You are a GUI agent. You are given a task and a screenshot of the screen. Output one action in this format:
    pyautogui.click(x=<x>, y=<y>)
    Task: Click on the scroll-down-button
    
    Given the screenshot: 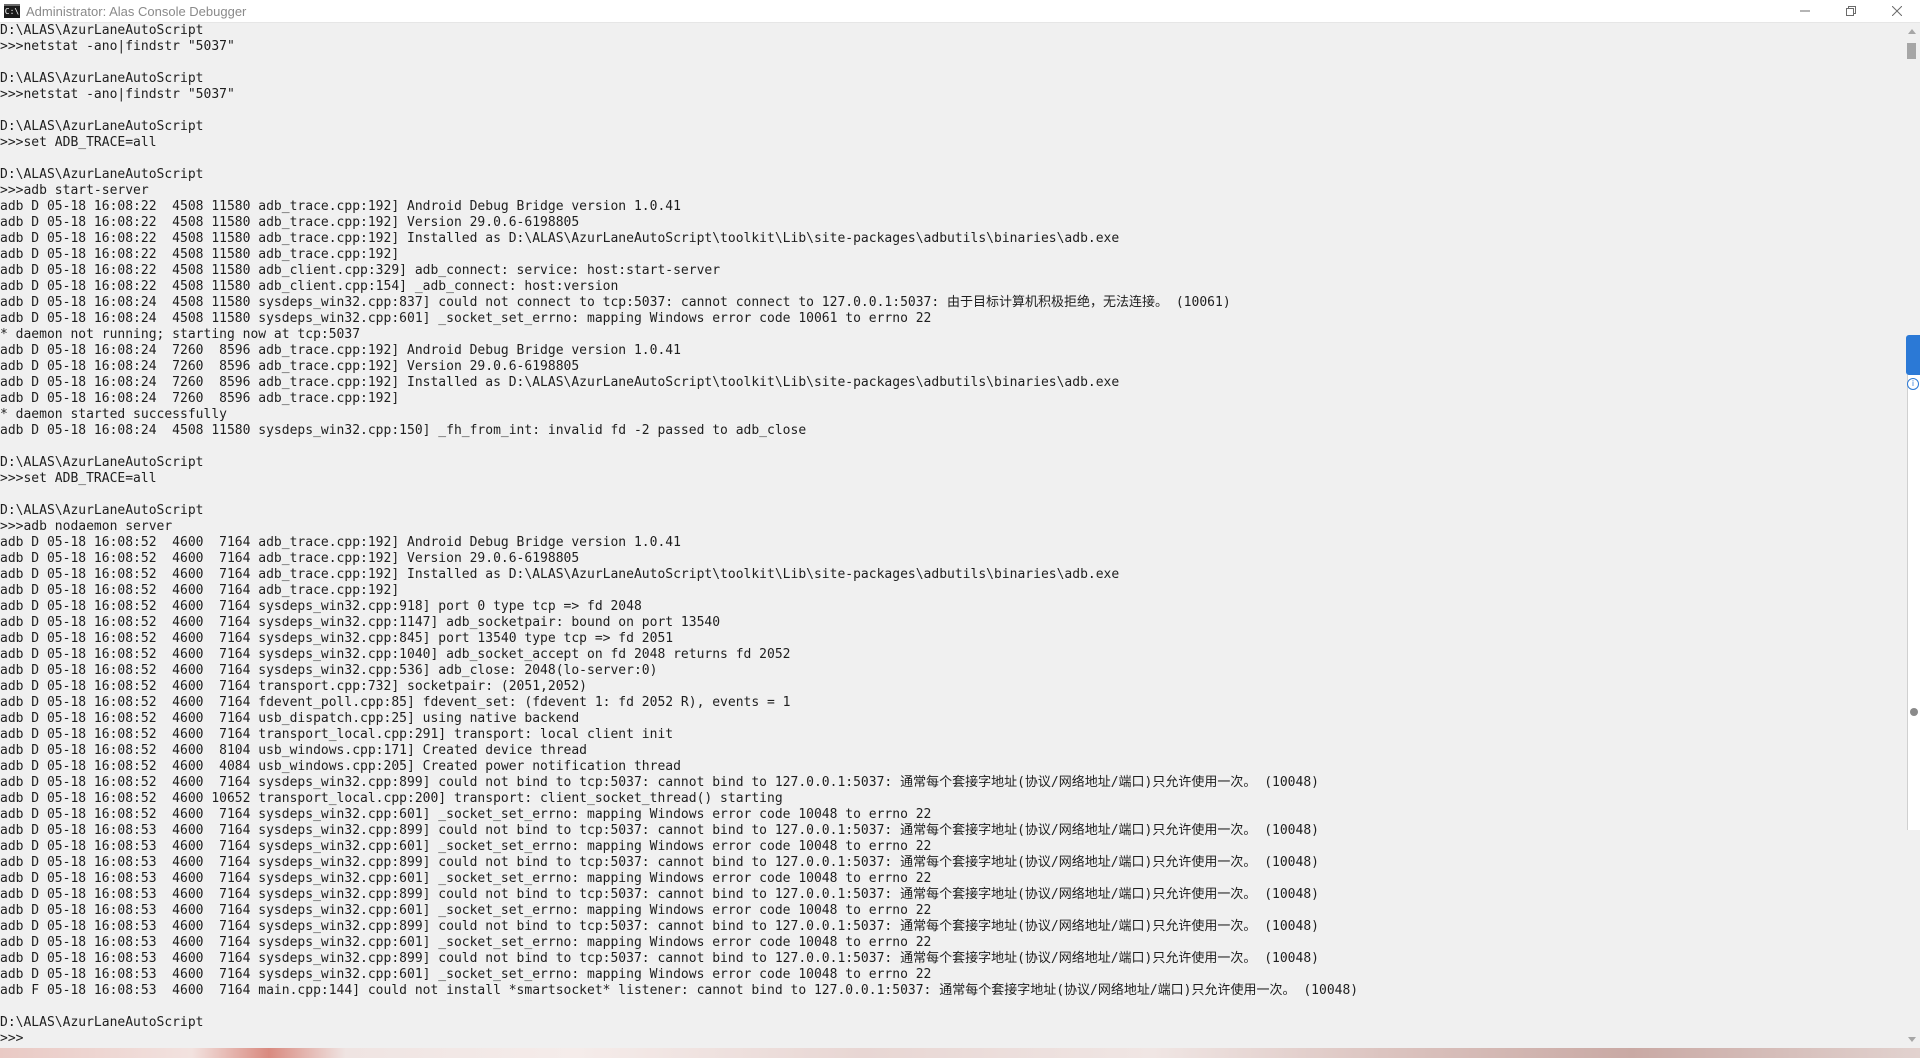 What is the action you would take?
    pyautogui.click(x=1911, y=1039)
    